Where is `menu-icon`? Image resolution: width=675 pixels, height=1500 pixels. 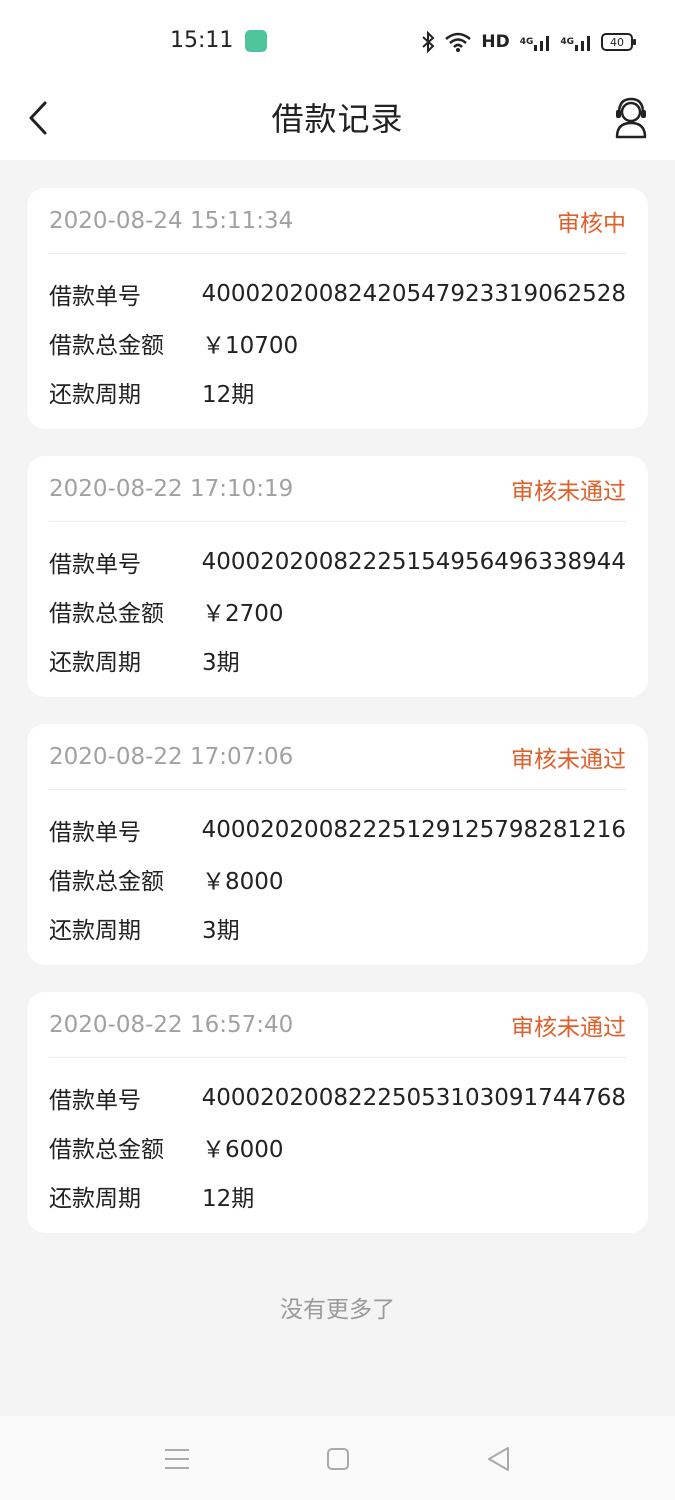
menu-icon is located at coordinates (177, 1459).